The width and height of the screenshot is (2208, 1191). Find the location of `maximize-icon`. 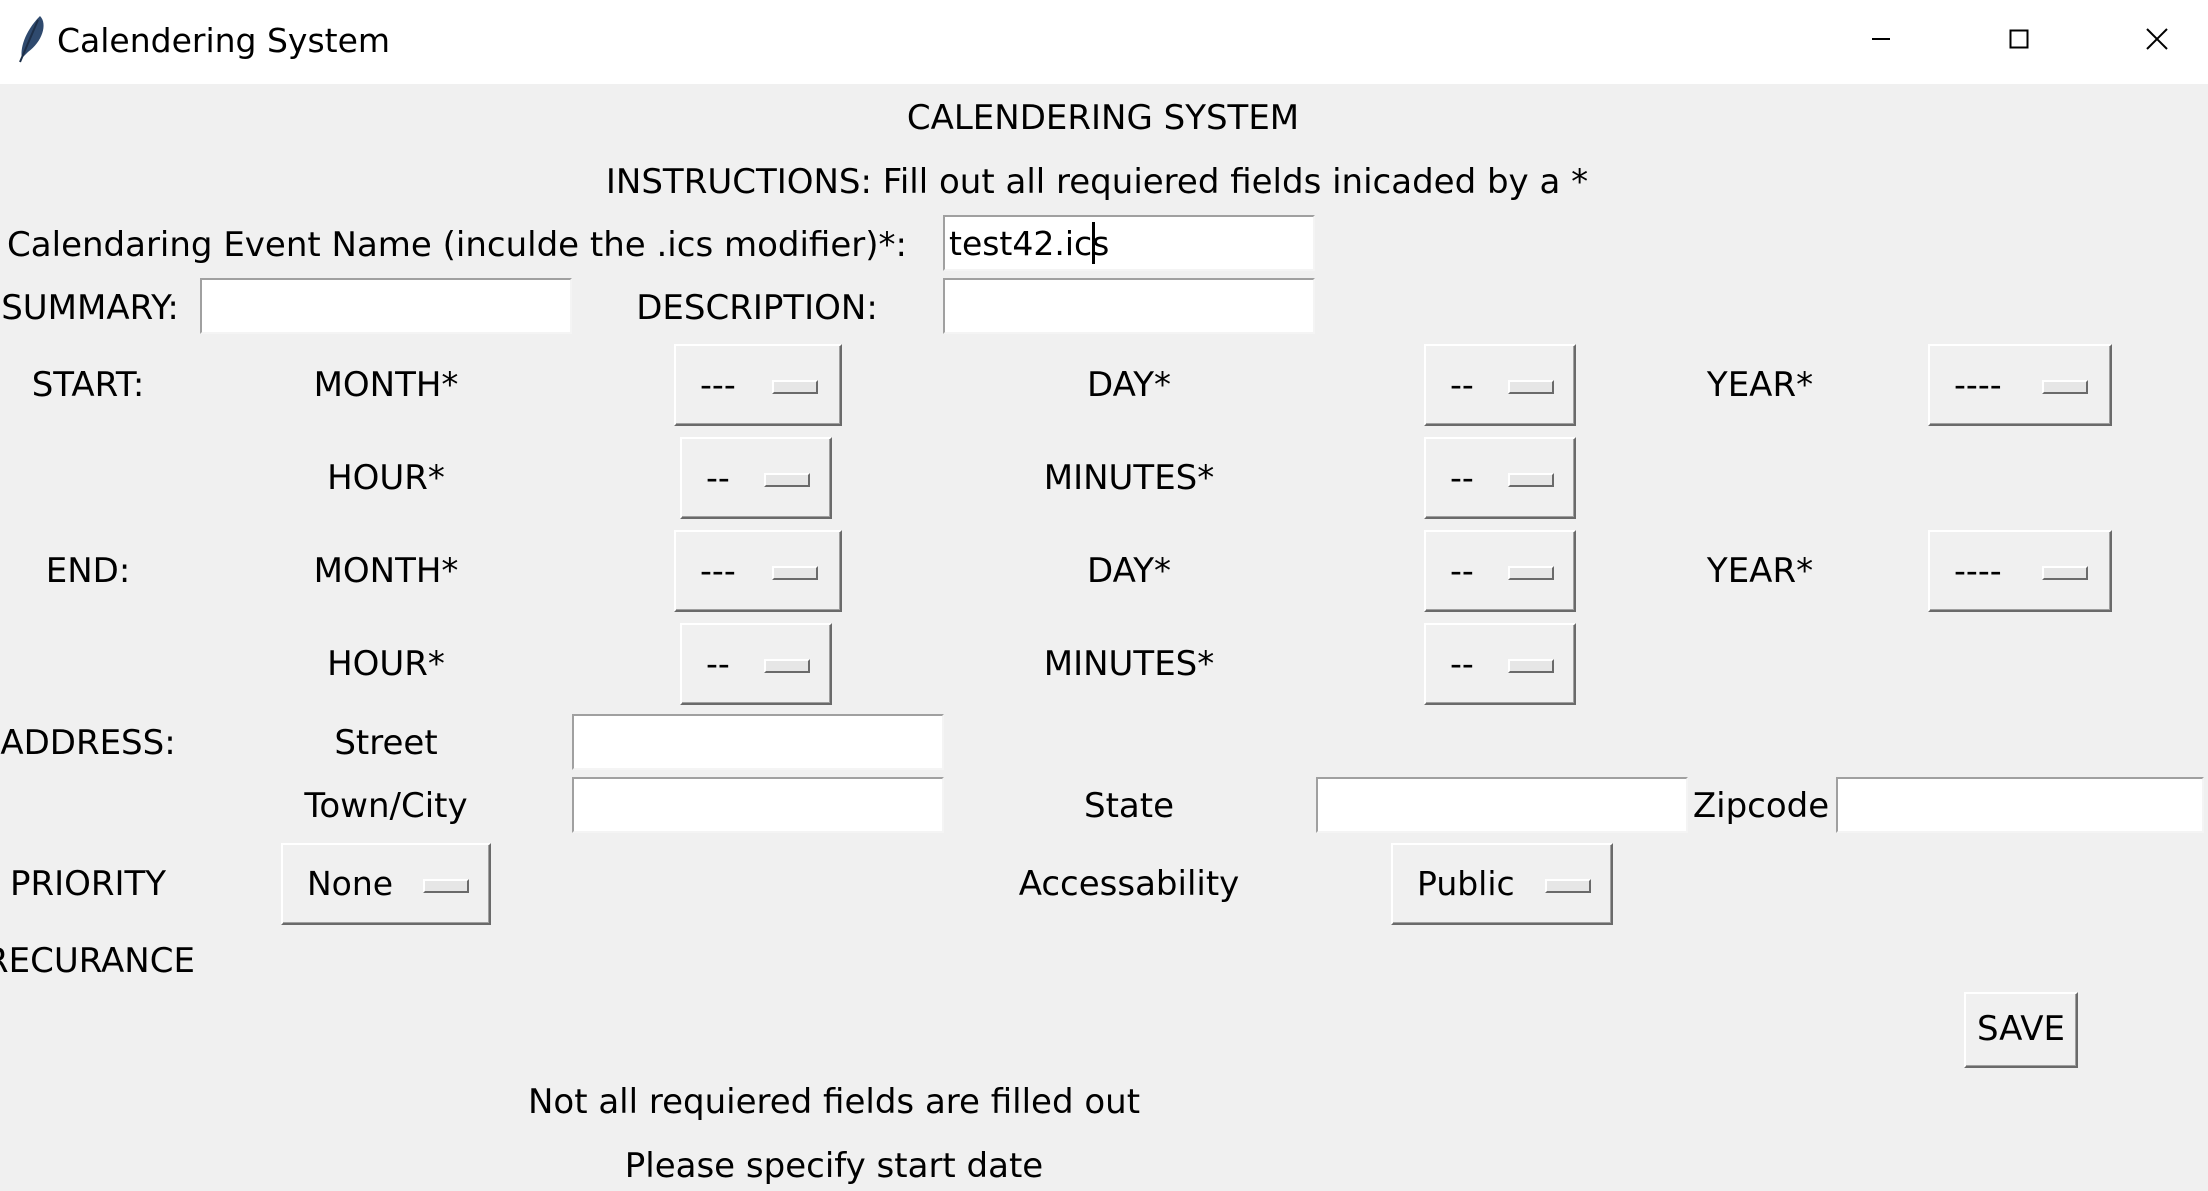

maximize-icon is located at coordinates (2019, 39).